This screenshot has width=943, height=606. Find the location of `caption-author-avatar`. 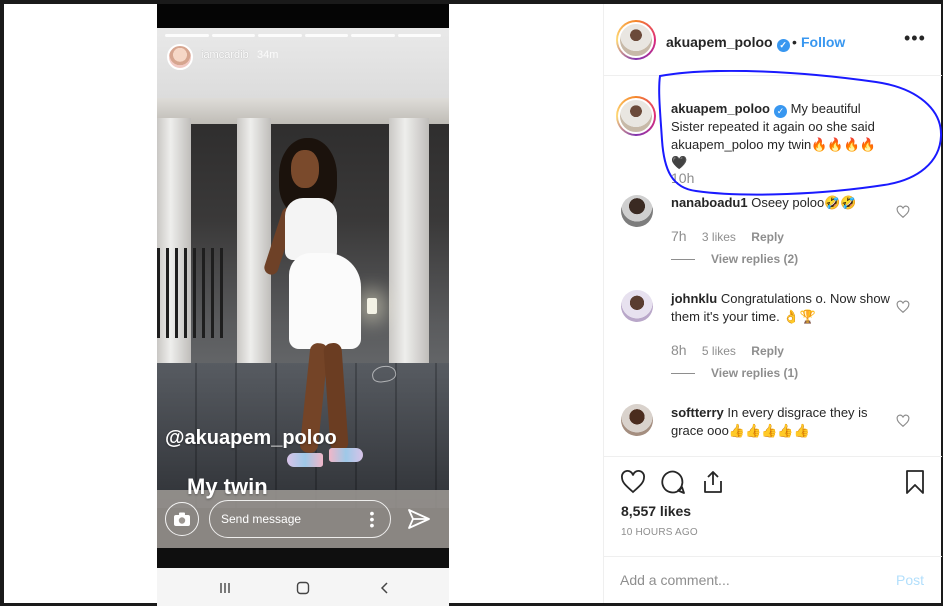

caption-author-avatar is located at coordinates (636, 116).